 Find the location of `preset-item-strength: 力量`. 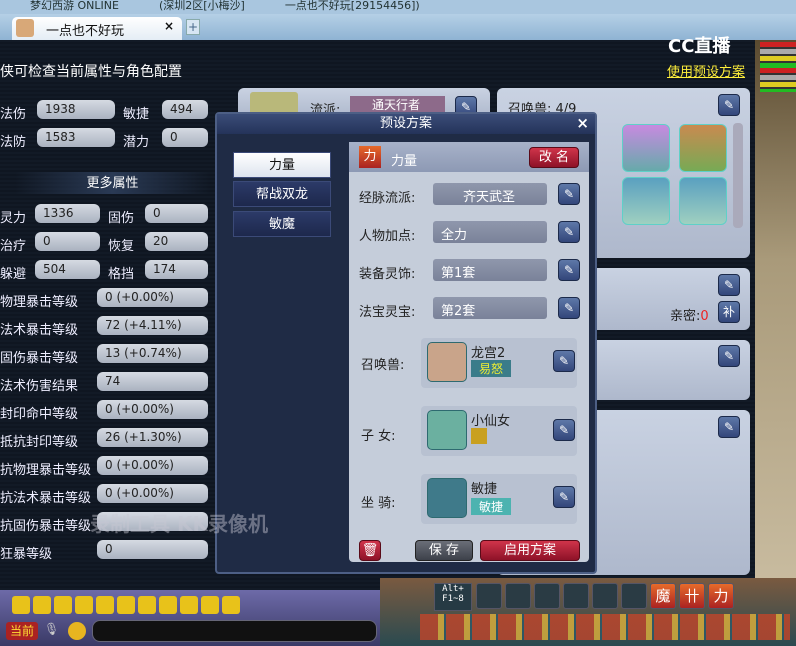

preset-item-strength: 力量 is located at coordinates (282, 165).